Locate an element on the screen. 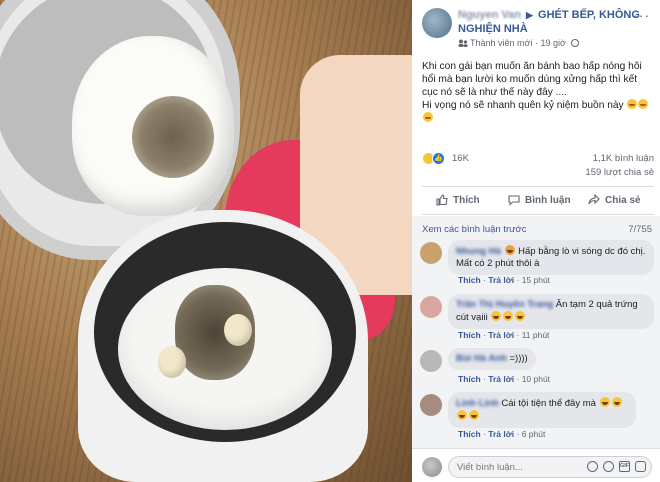 Image resolution: width=660 pixels, height=482 pixels. commenter-name: Linh Linh is located at coordinates (477, 403).